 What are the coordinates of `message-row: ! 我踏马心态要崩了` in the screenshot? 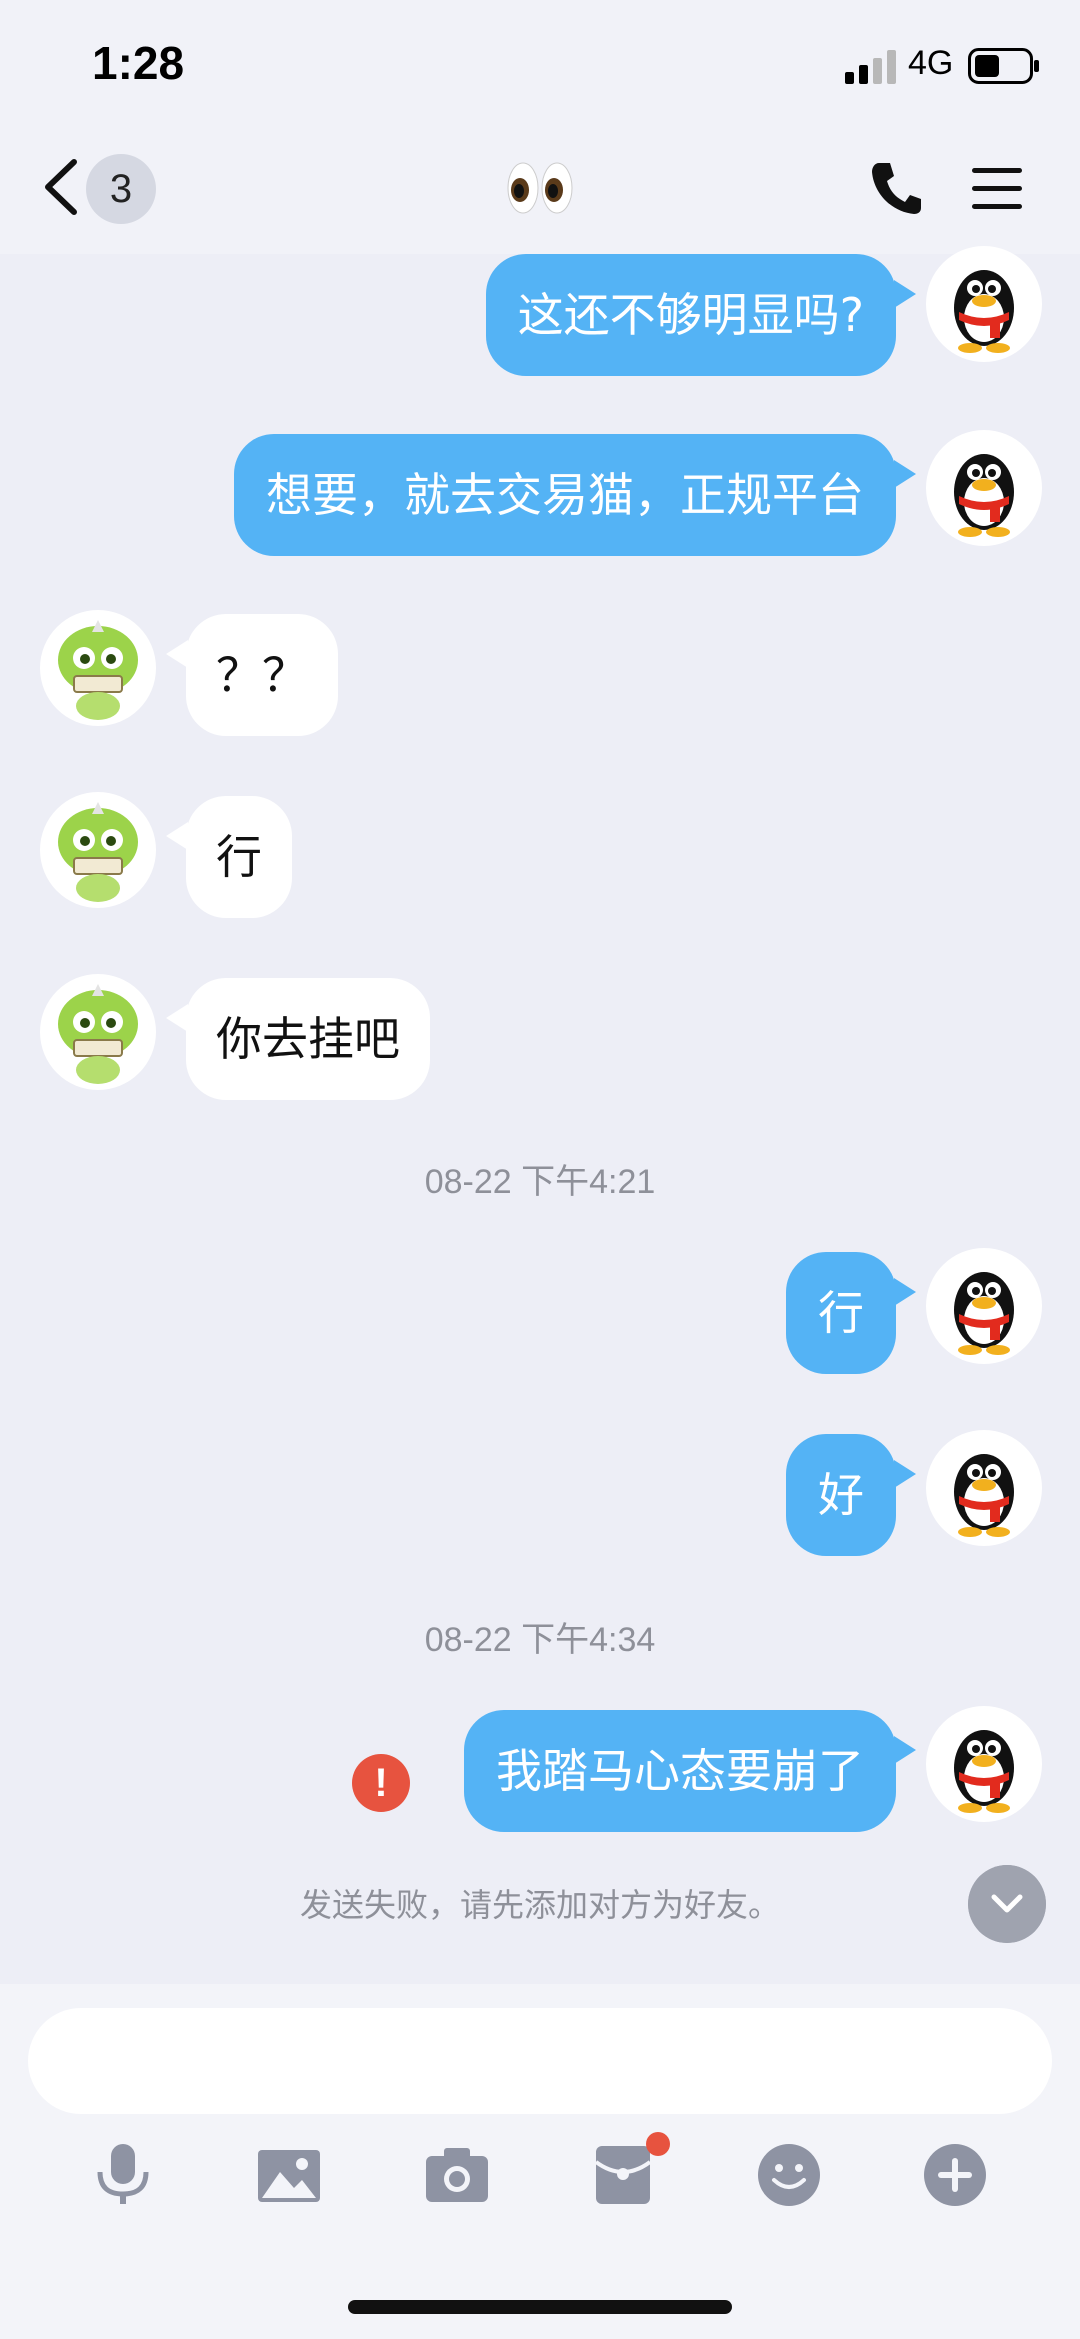 It's located at (540, 1778).